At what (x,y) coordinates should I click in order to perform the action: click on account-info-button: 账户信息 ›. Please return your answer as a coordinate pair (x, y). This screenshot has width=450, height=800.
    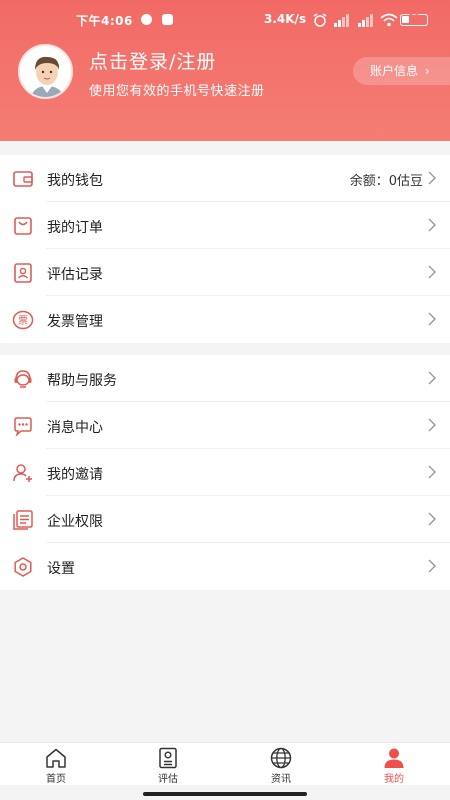
    Looking at the image, I should click on (401, 71).